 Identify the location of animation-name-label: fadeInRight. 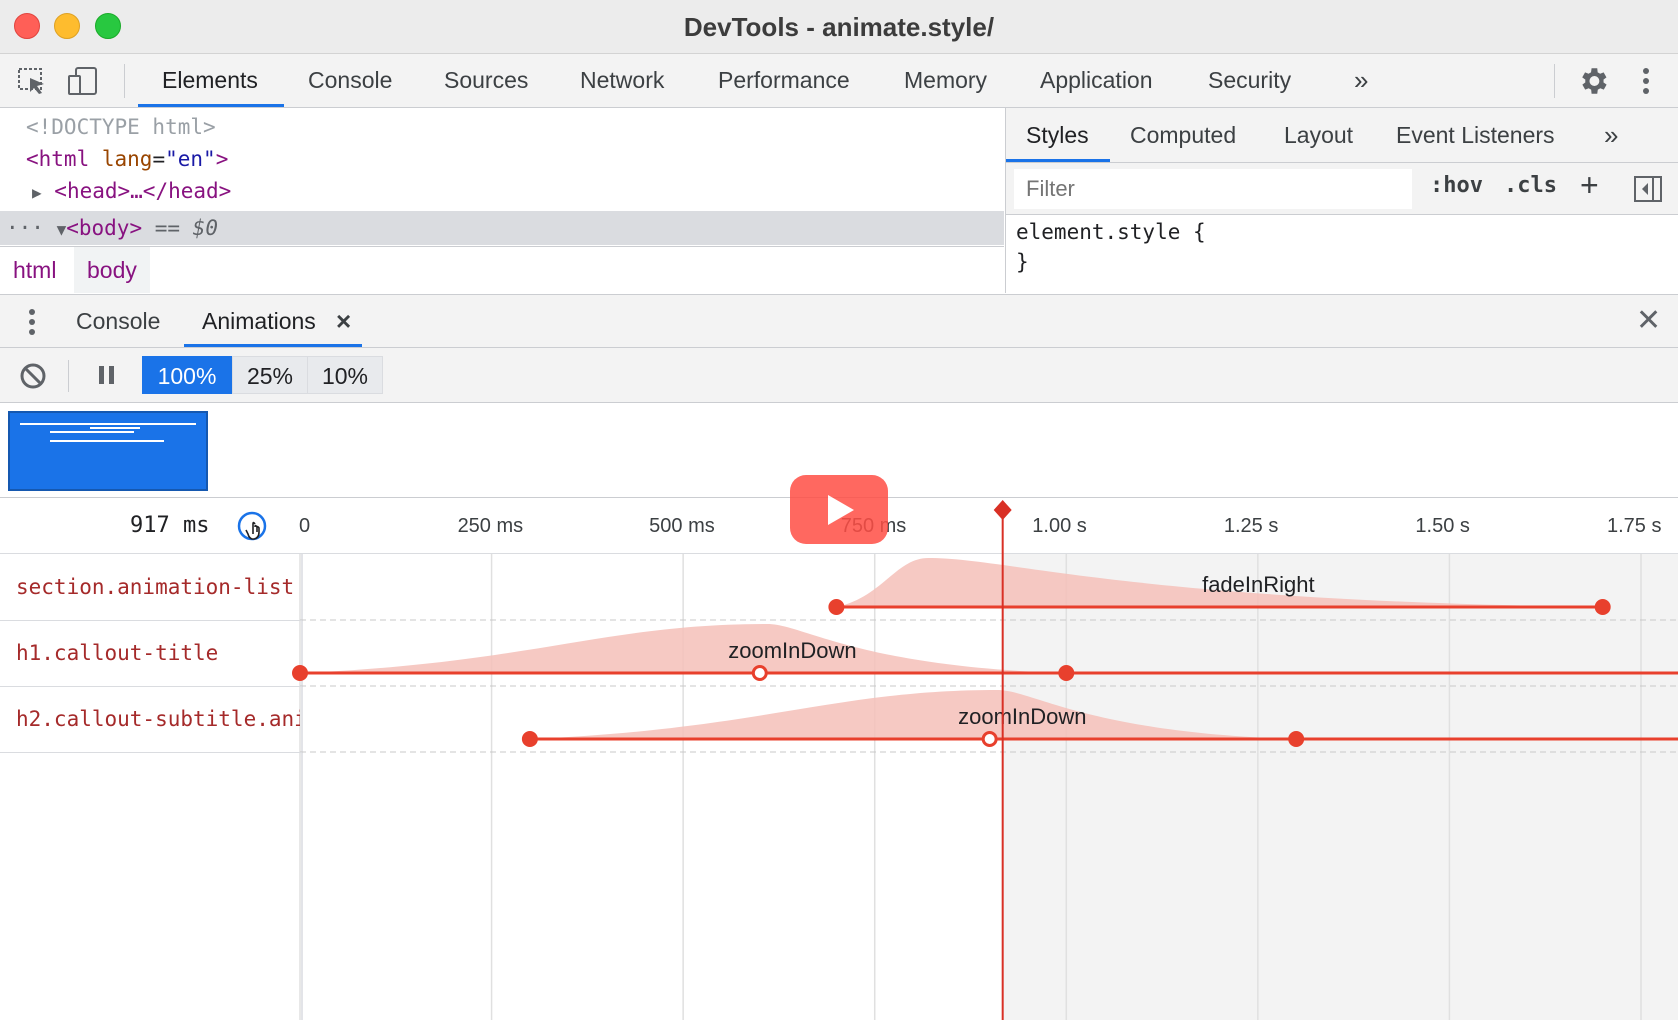
(1258, 584).